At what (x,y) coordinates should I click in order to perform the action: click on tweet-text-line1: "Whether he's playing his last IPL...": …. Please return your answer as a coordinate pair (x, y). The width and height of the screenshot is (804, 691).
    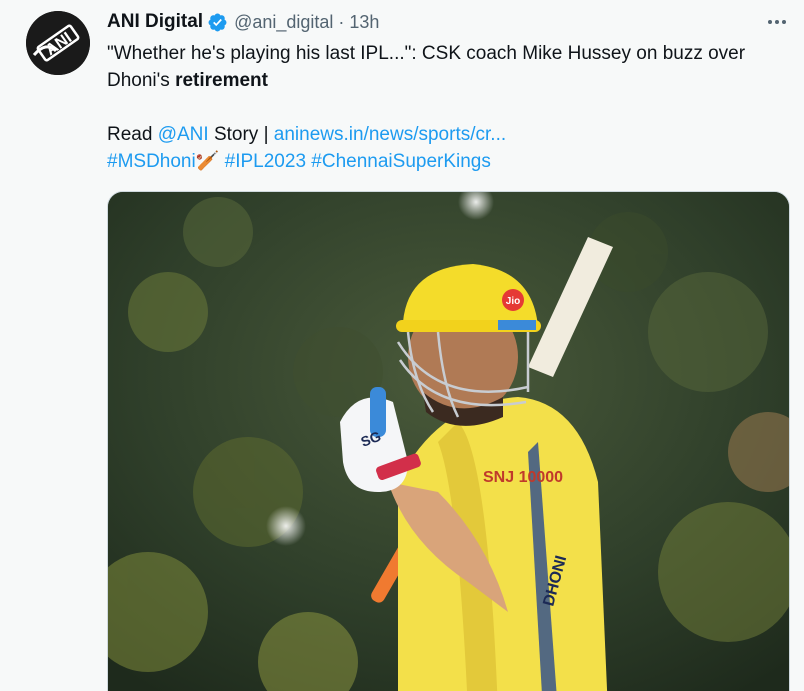
    Looking at the image, I should click on (426, 53).